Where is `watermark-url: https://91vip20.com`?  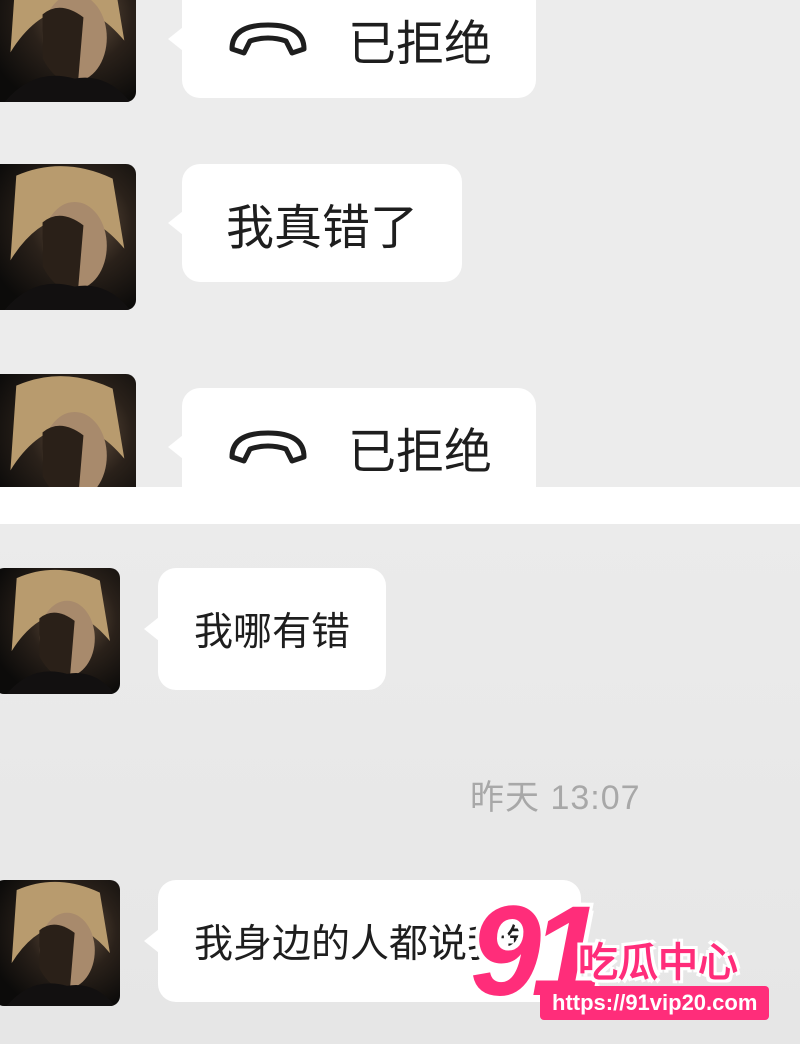
watermark-url: https://91vip20.com is located at coordinates (655, 1003).